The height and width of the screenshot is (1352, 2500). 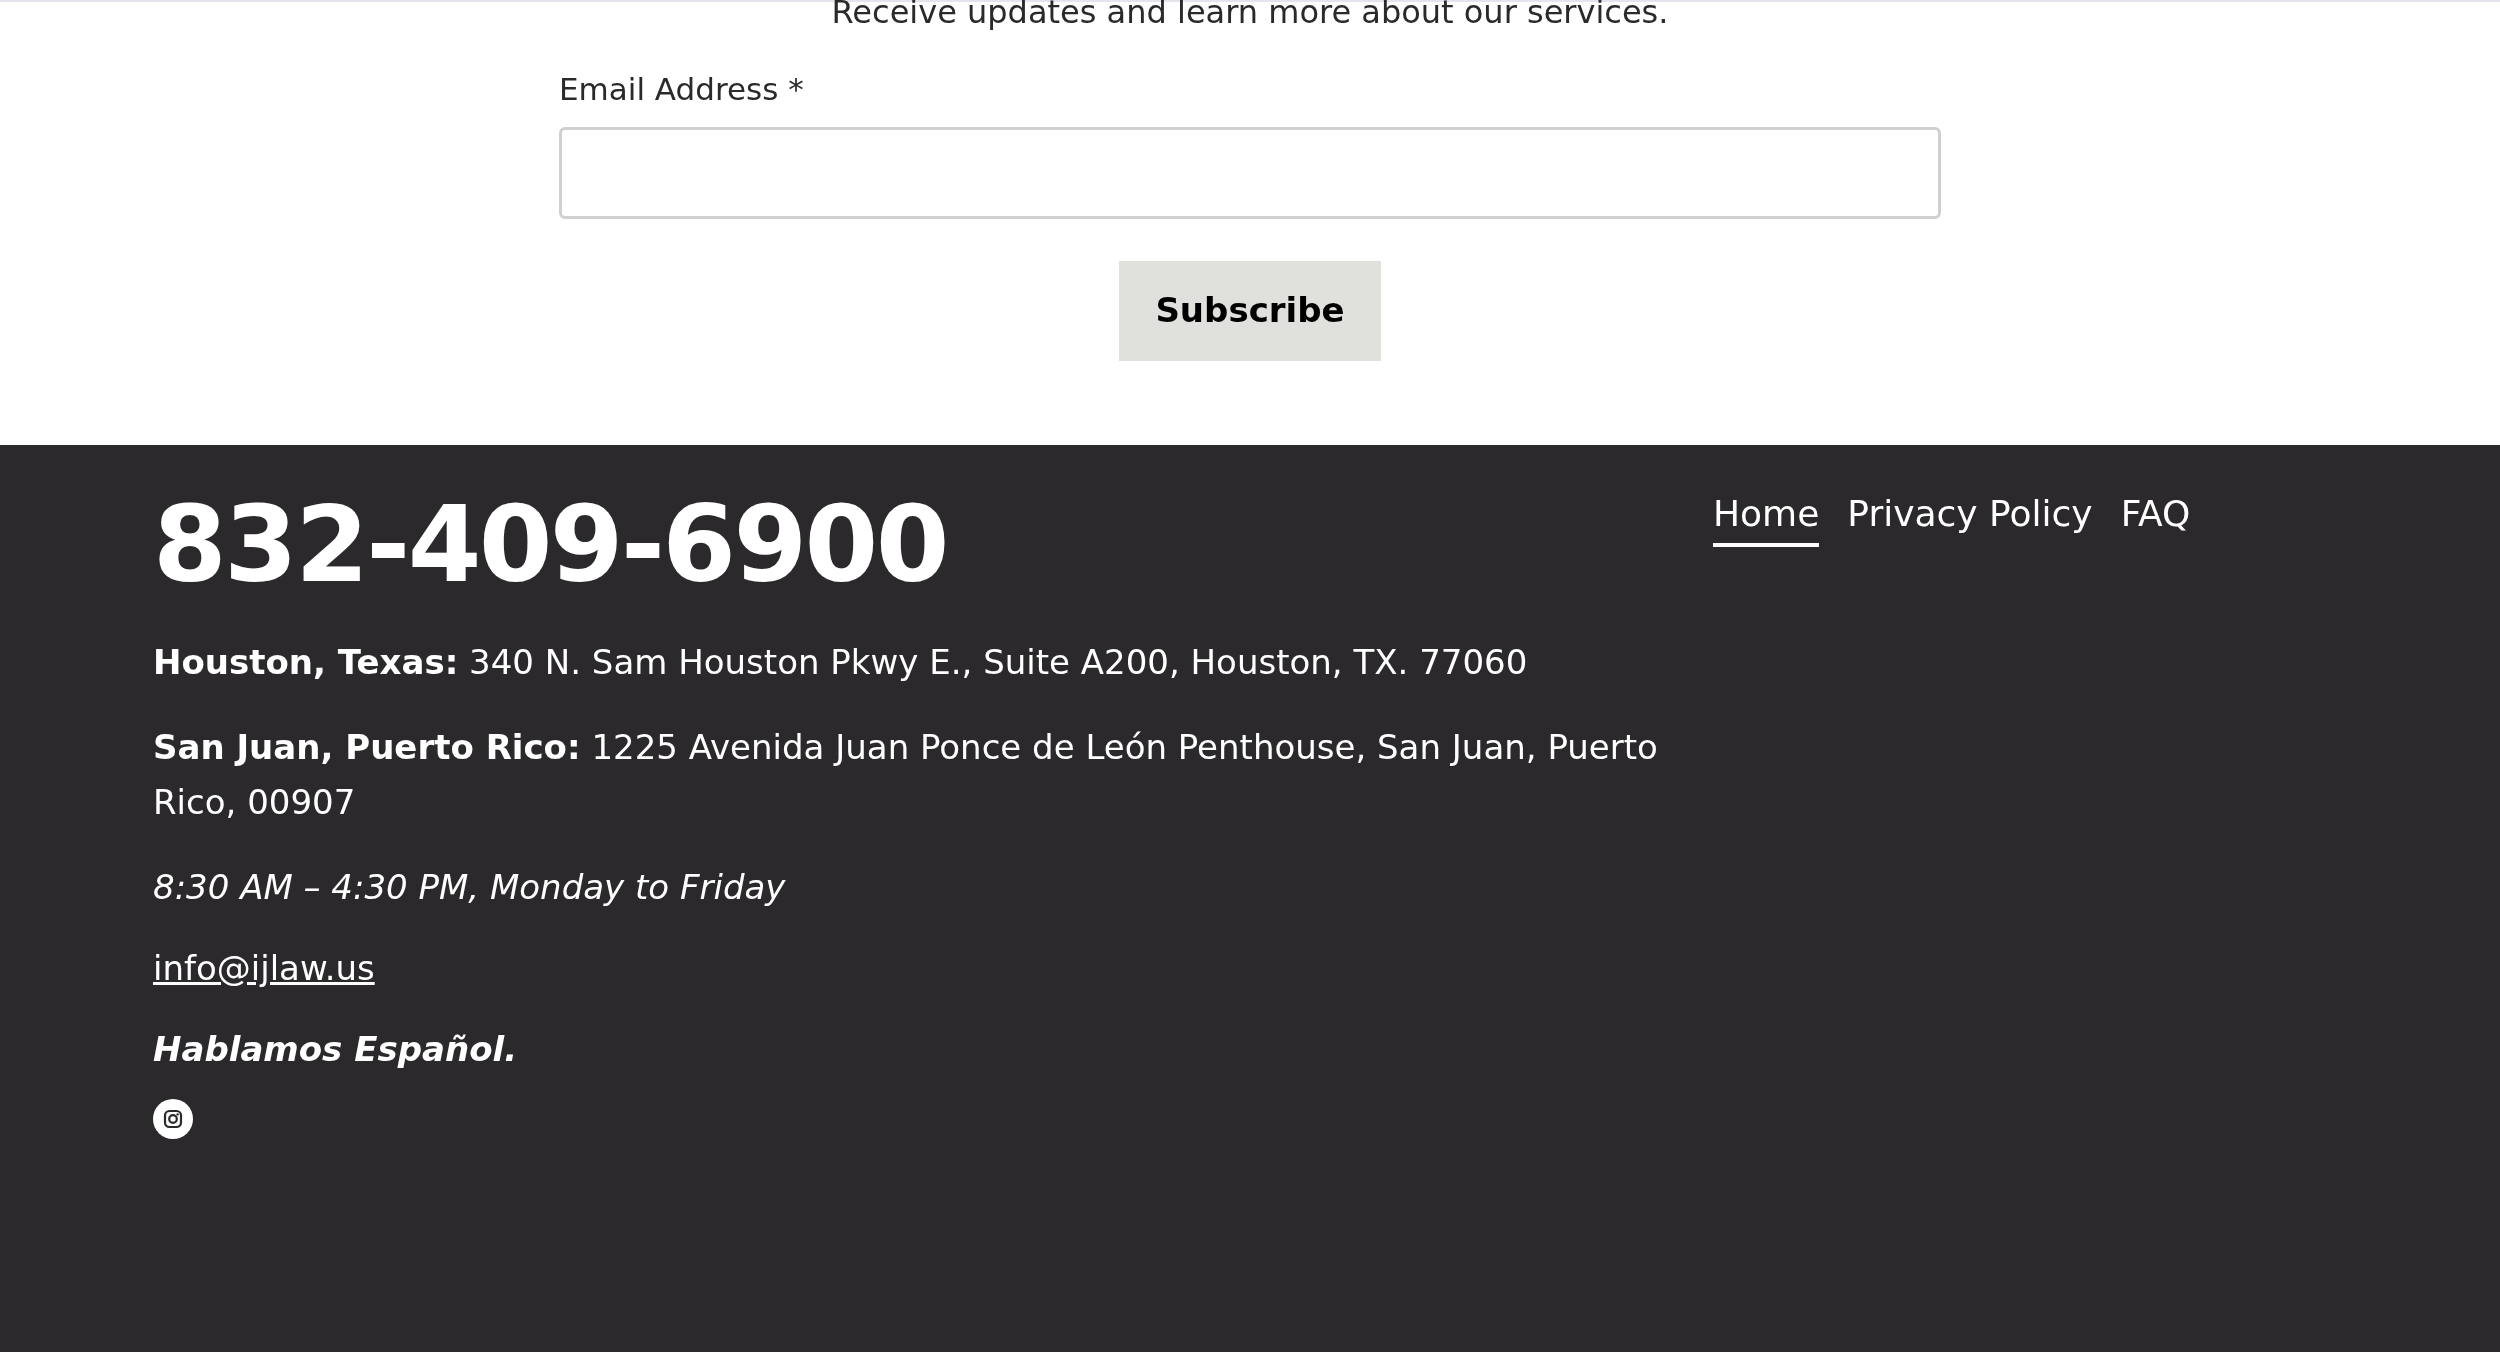 I want to click on email-label: Email Address *, so click(x=682, y=89).